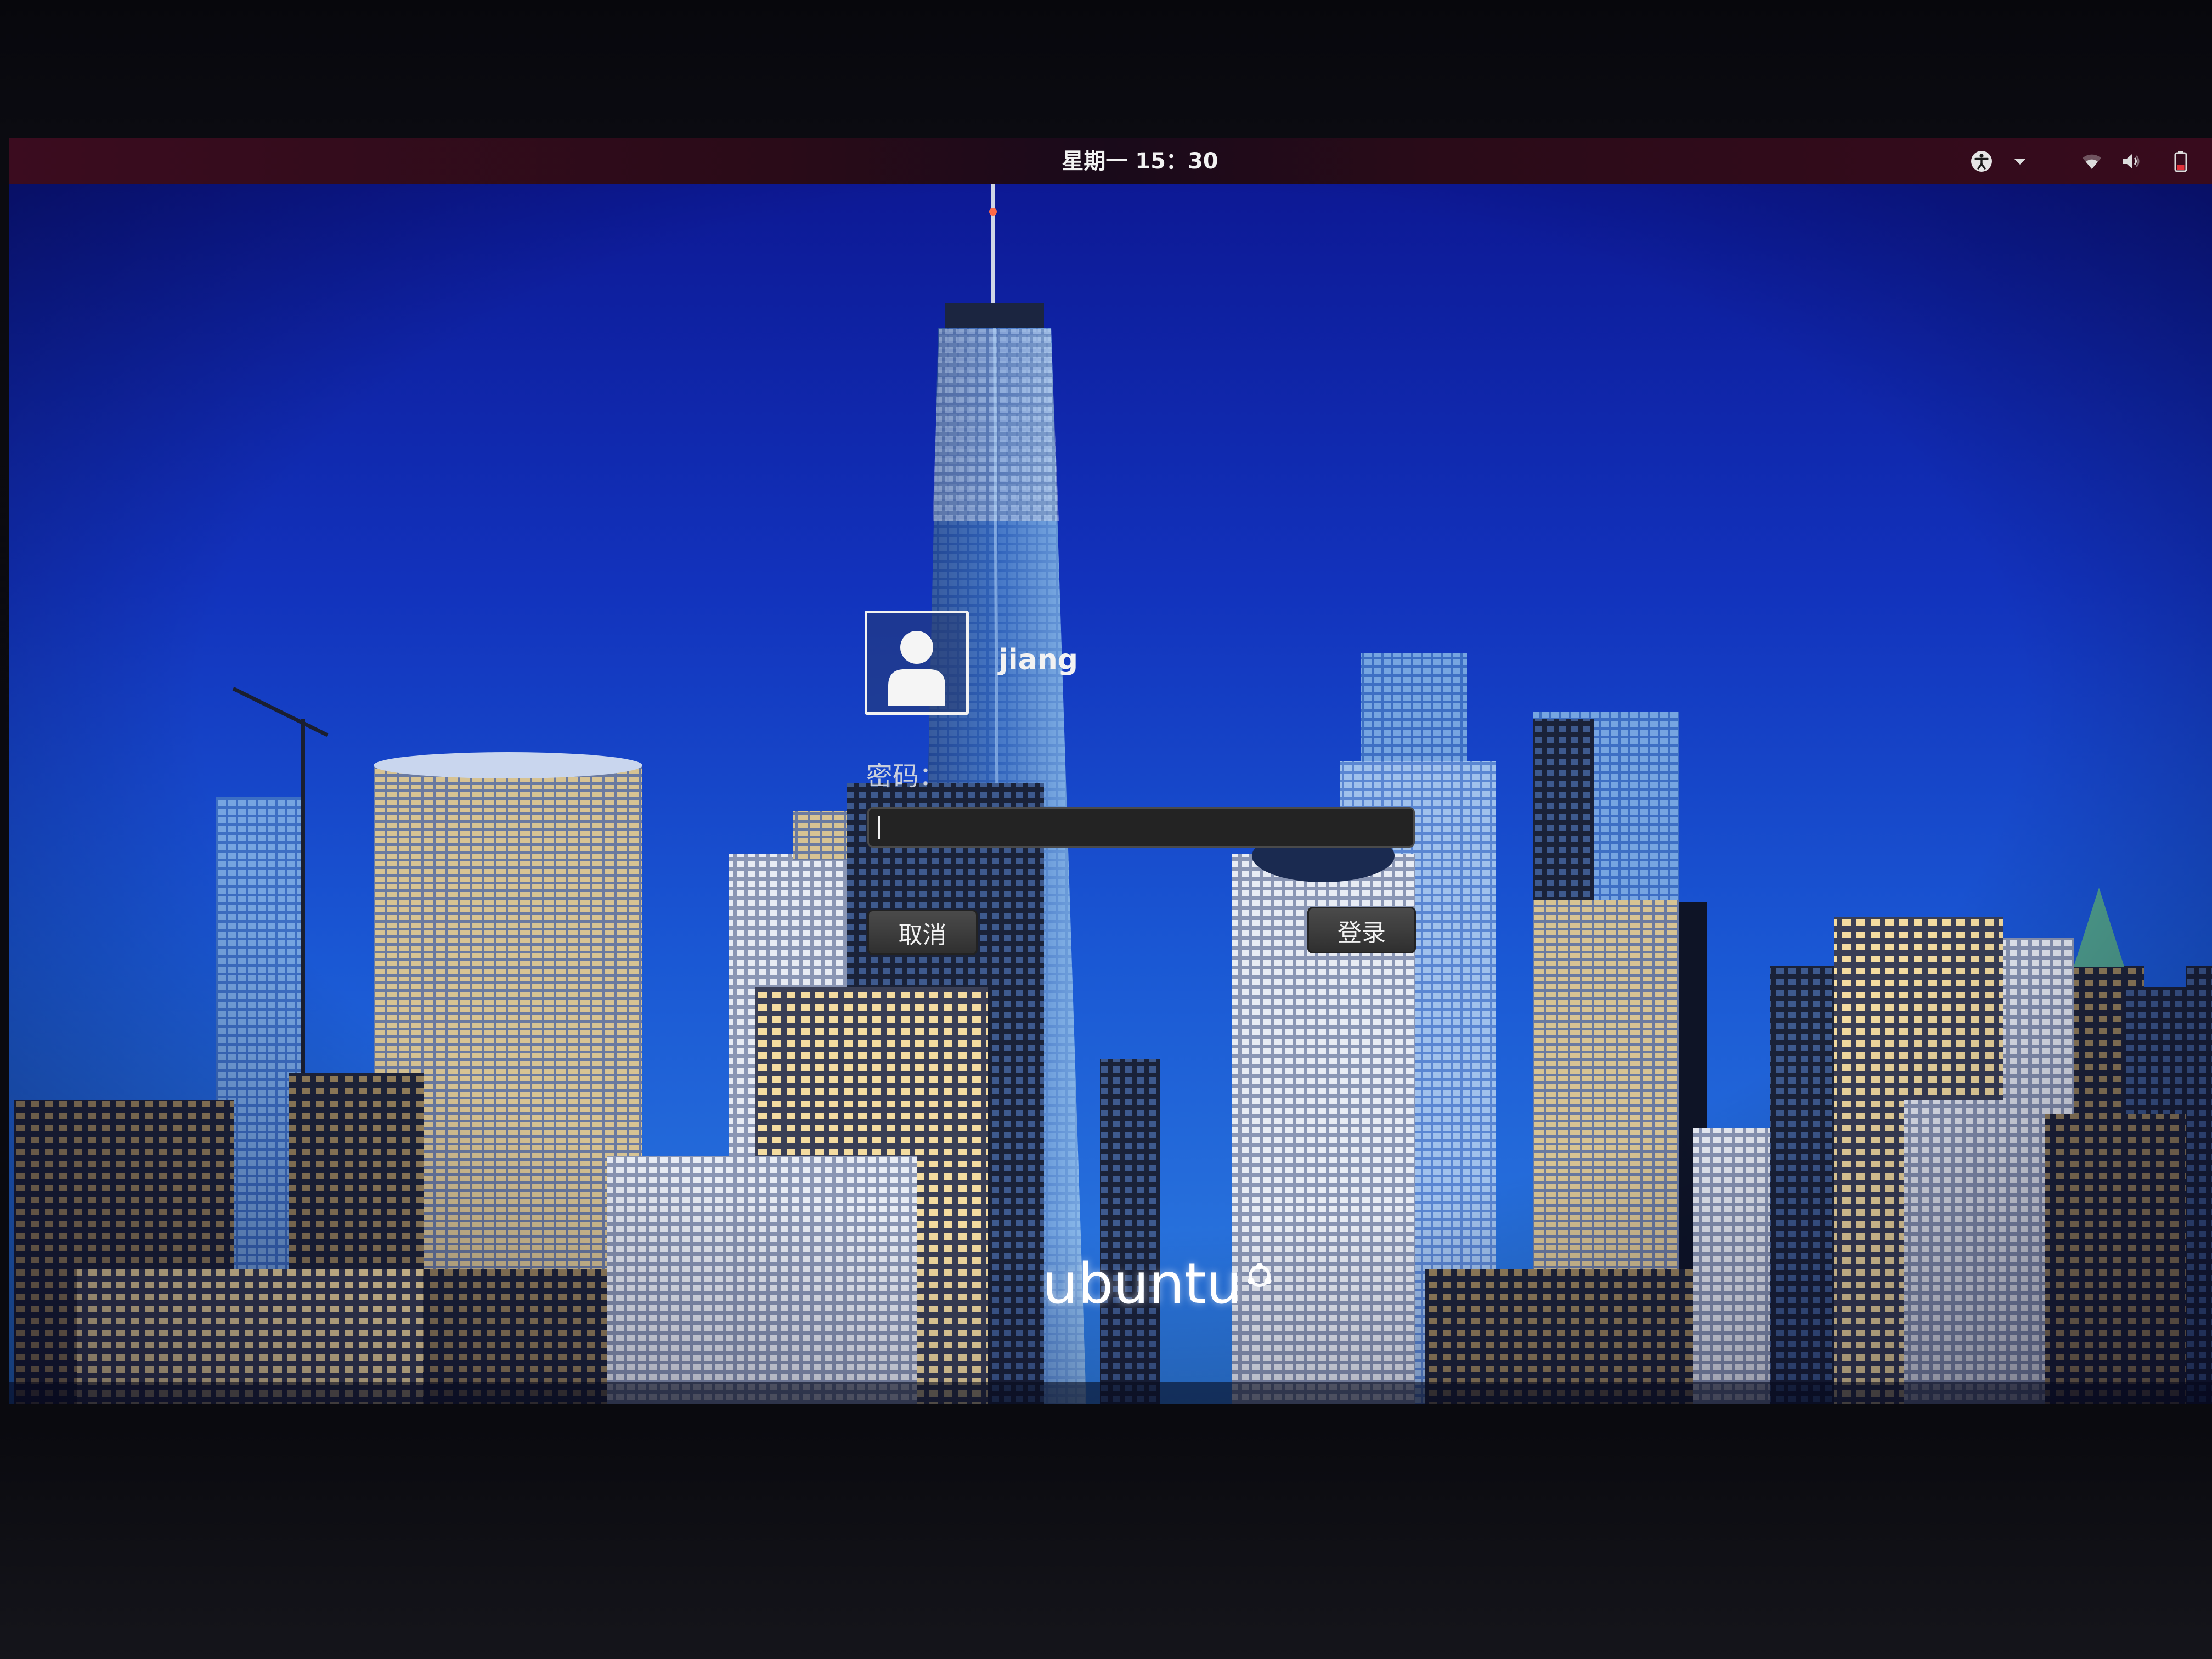 This screenshot has width=2212, height=1659. What do you see at coordinates (1362, 930) in the screenshot?
I see `login-button: 登录` at bounding box center [1362, 930].